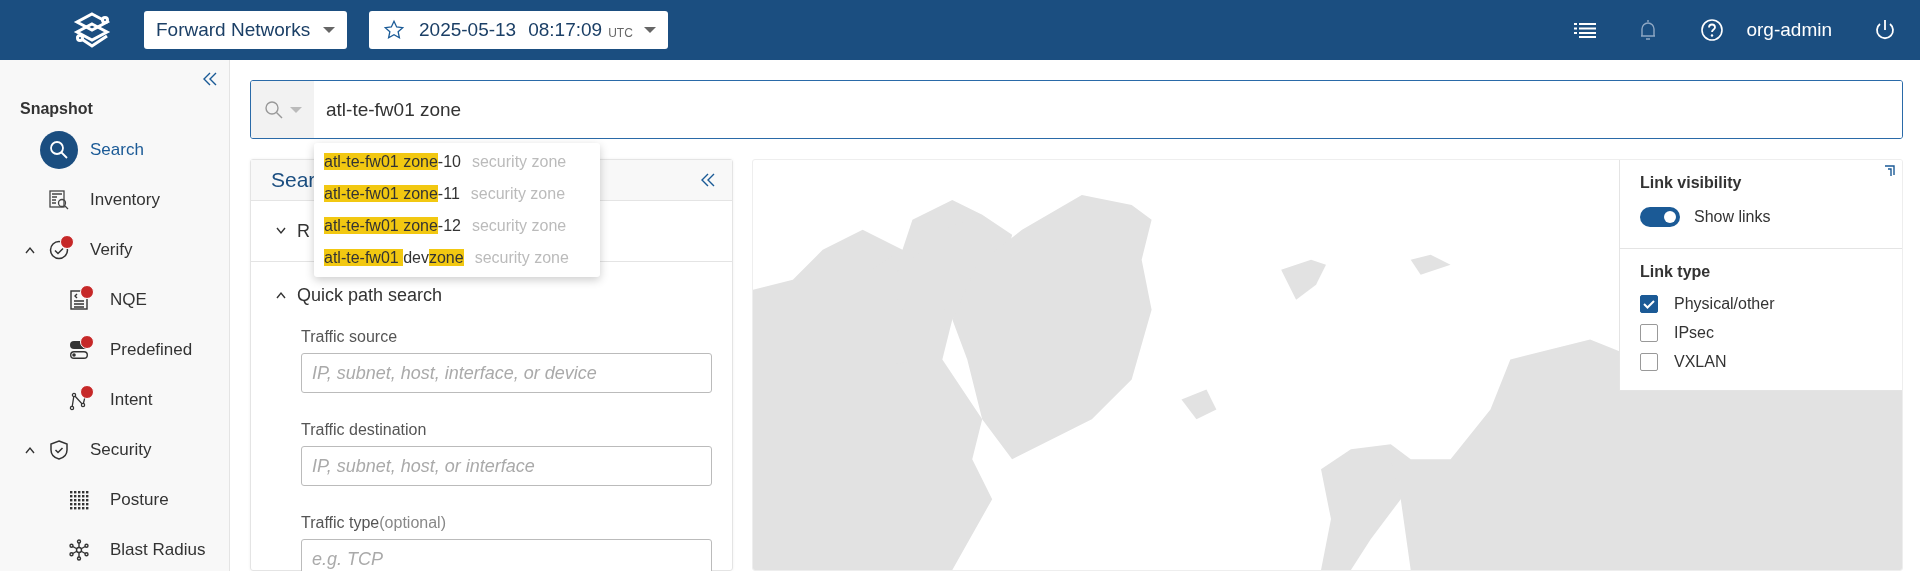 The width and height of the screenshot is (1920, 571). Describe the element at coordinates (293, 180) in the screenshot. I see `panel-title: Sear` at that location.